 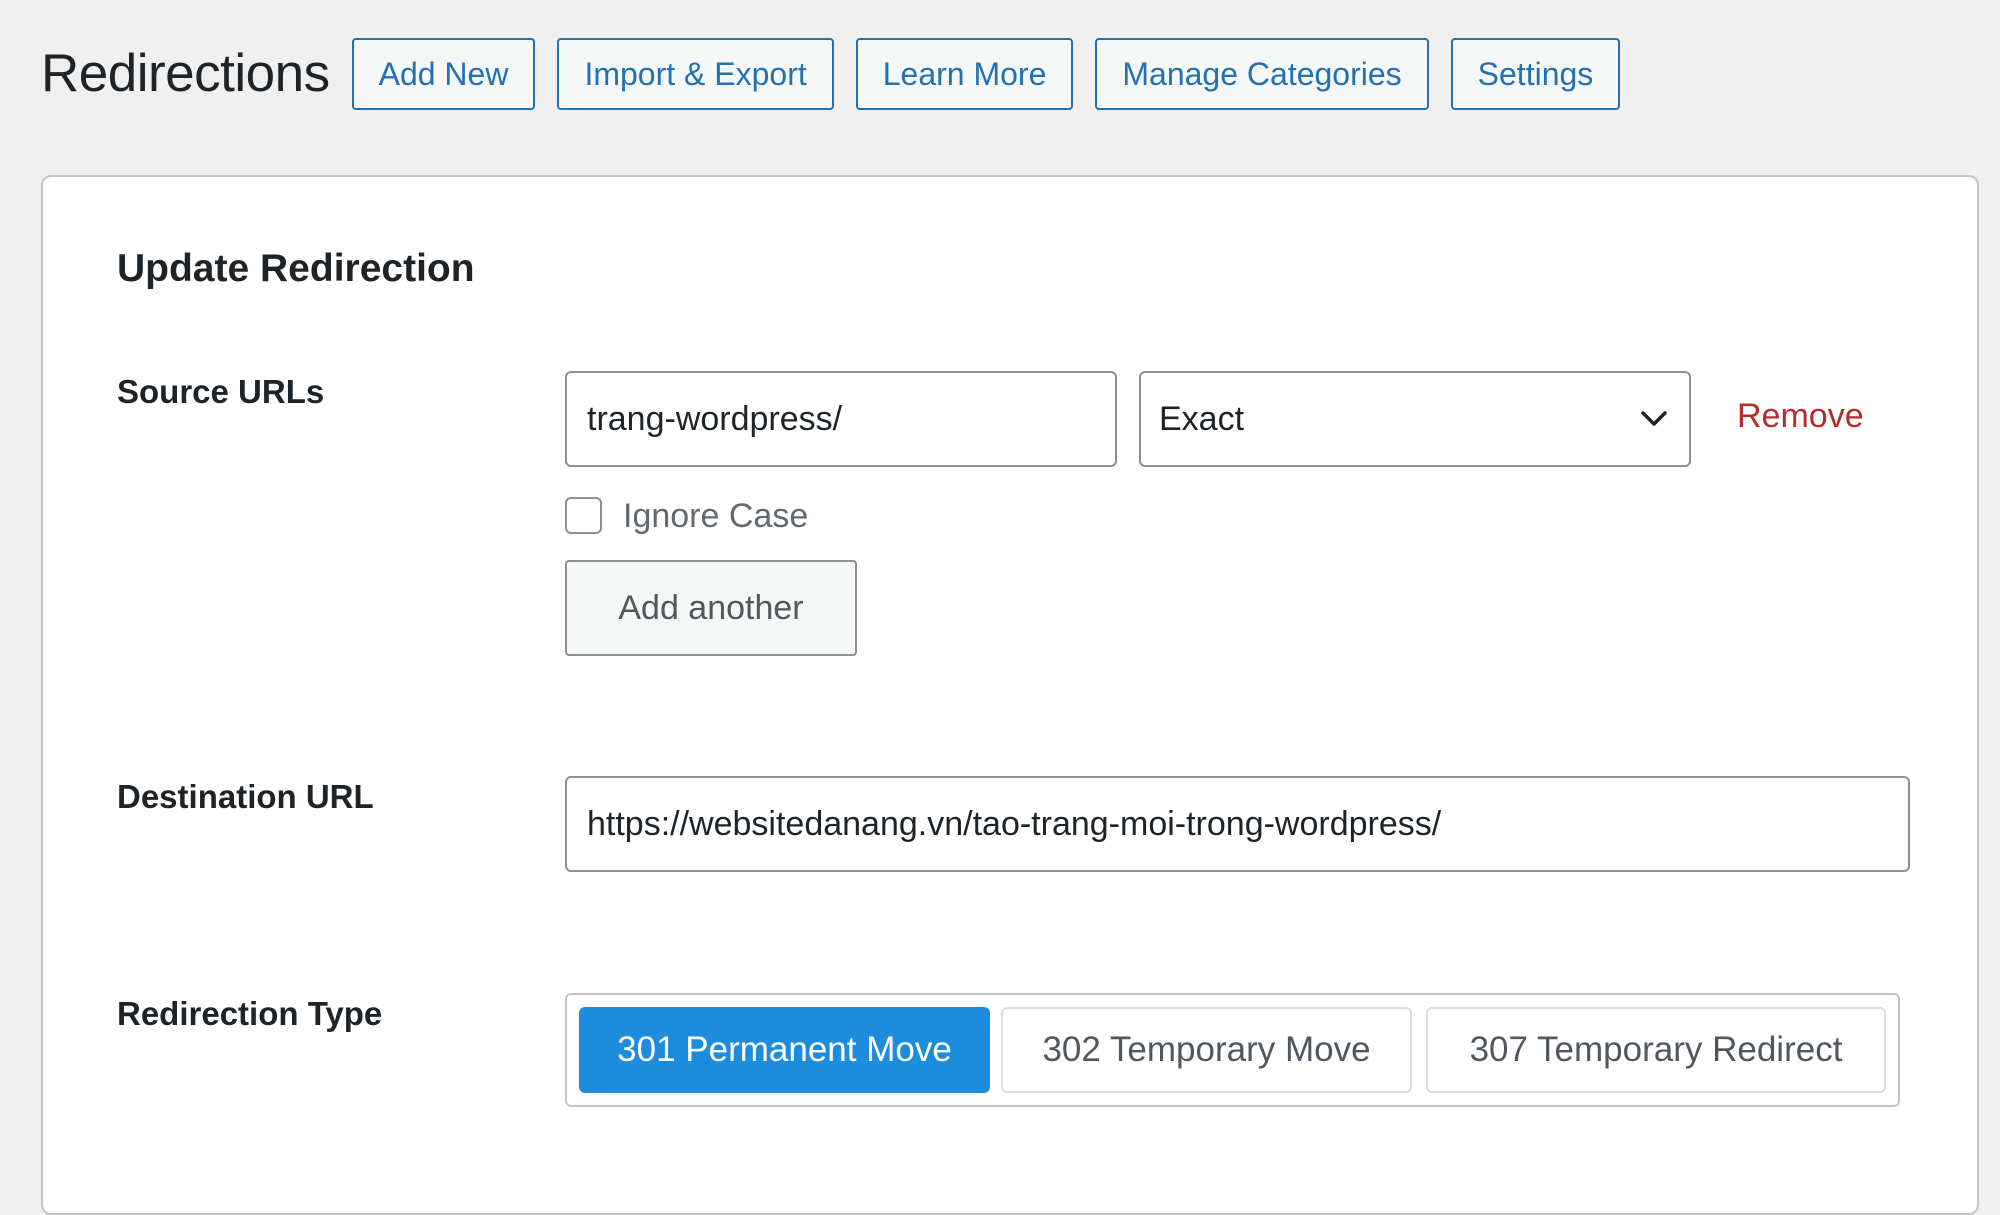 What do you see at coordinates (1800, 416) in the screenshot?
I see `remove-source-link: Remove` at bounding box center [1800, 416].